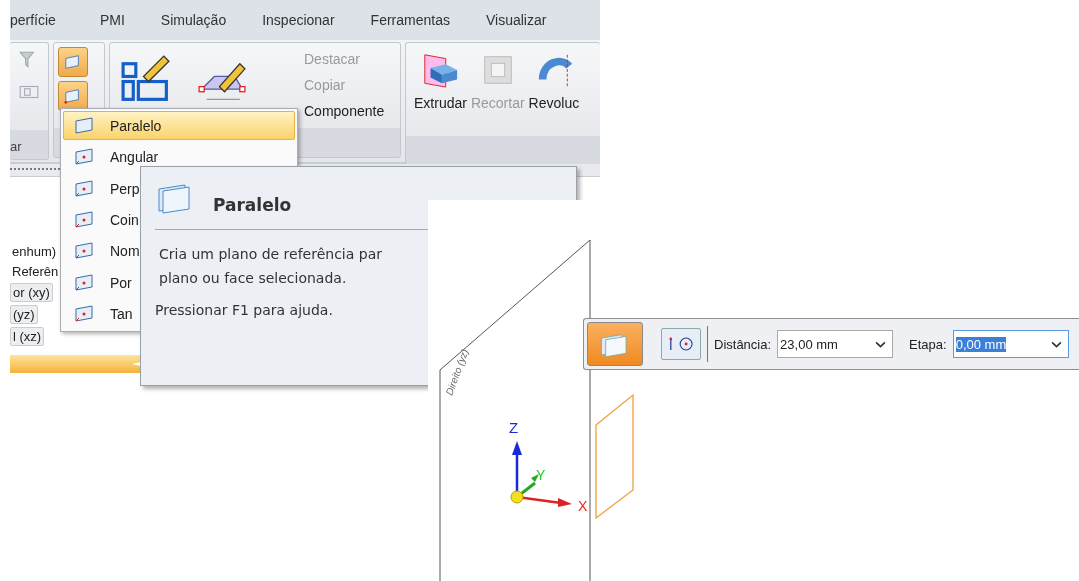 This screenshot has width=1079, height=581. I want to click on help-hint: Pressionar F1 para ajuda., so click(244, 310).